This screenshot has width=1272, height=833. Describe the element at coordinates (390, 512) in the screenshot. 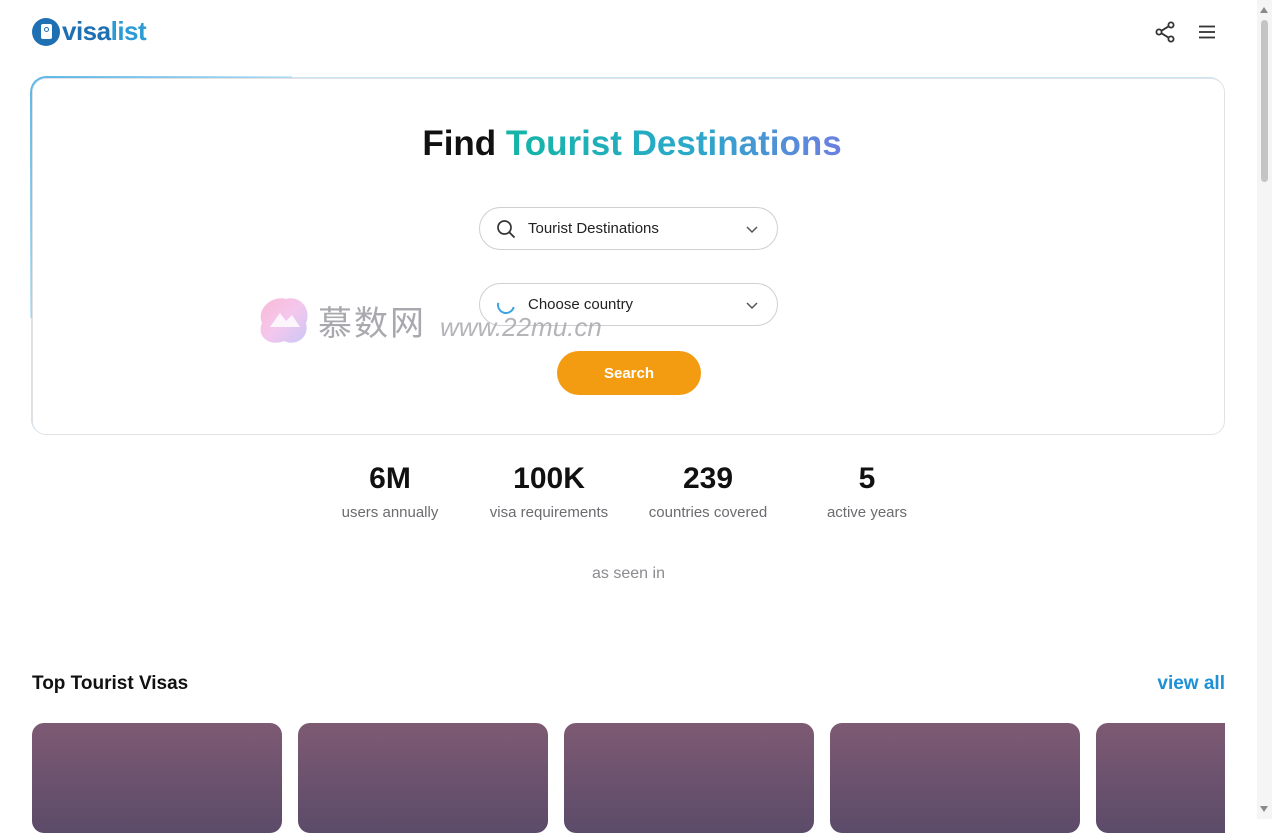

I see `stat-label: users annually` at that location.